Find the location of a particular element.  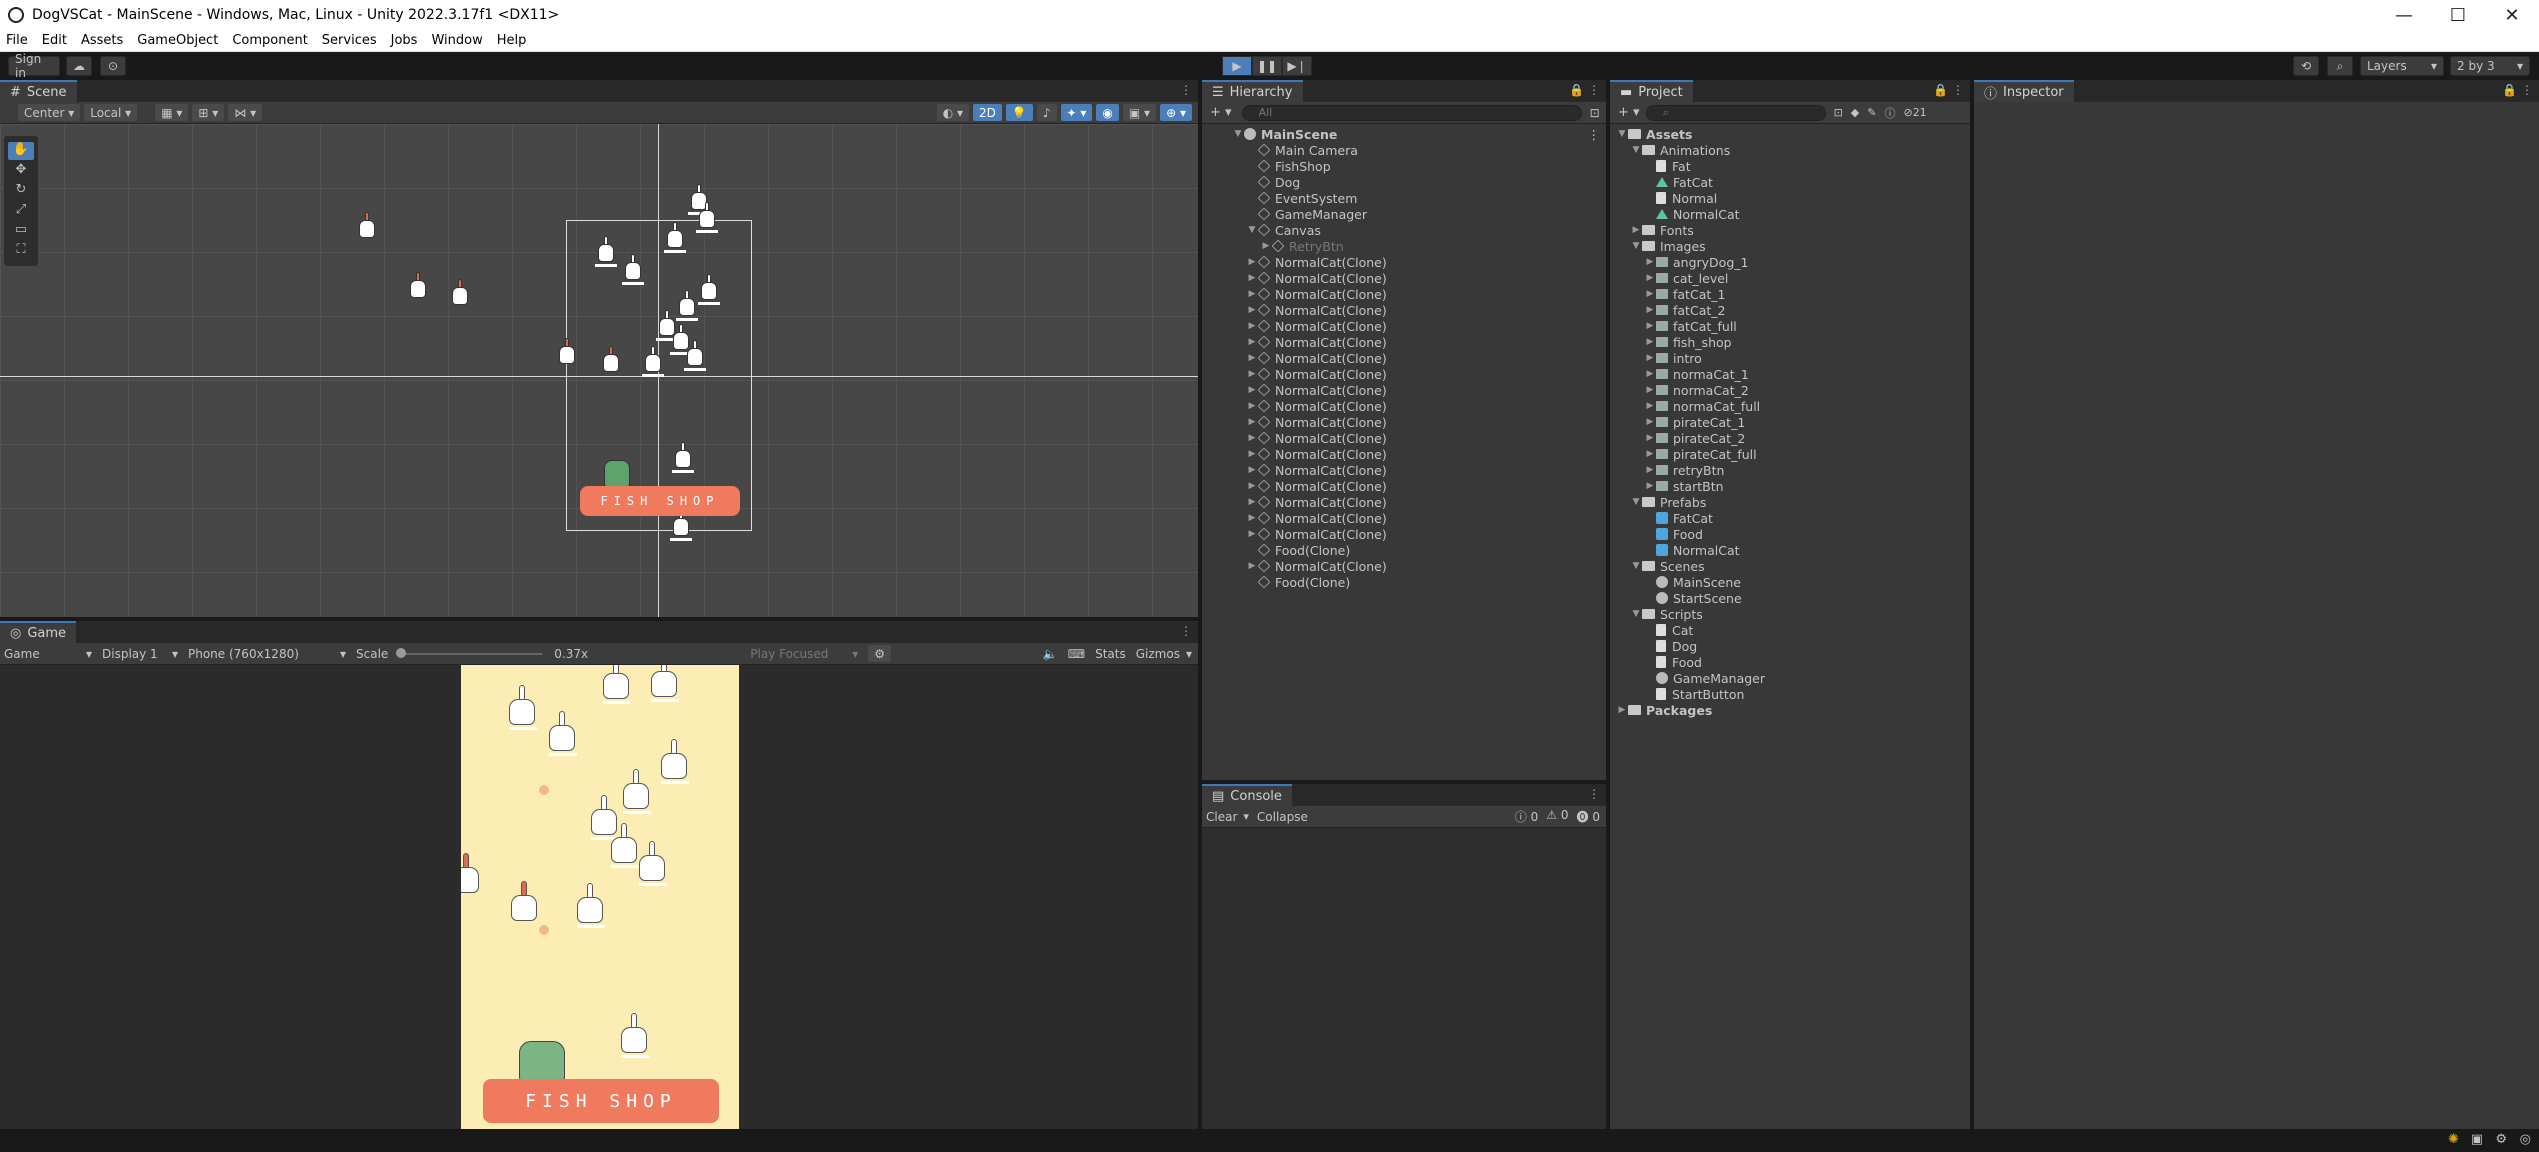

hidden-packages-icon: ⊘21 is located at coordinates (1914, 112).